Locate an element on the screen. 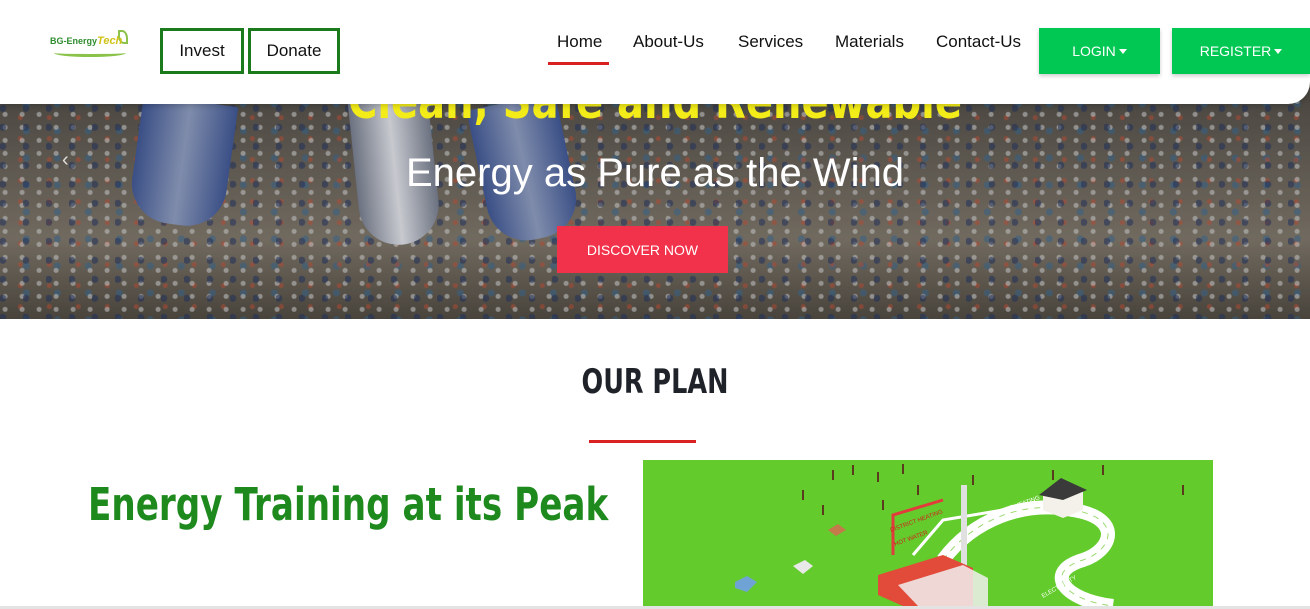  section-title: OUR PLAN is located at coordinates (655, 382).